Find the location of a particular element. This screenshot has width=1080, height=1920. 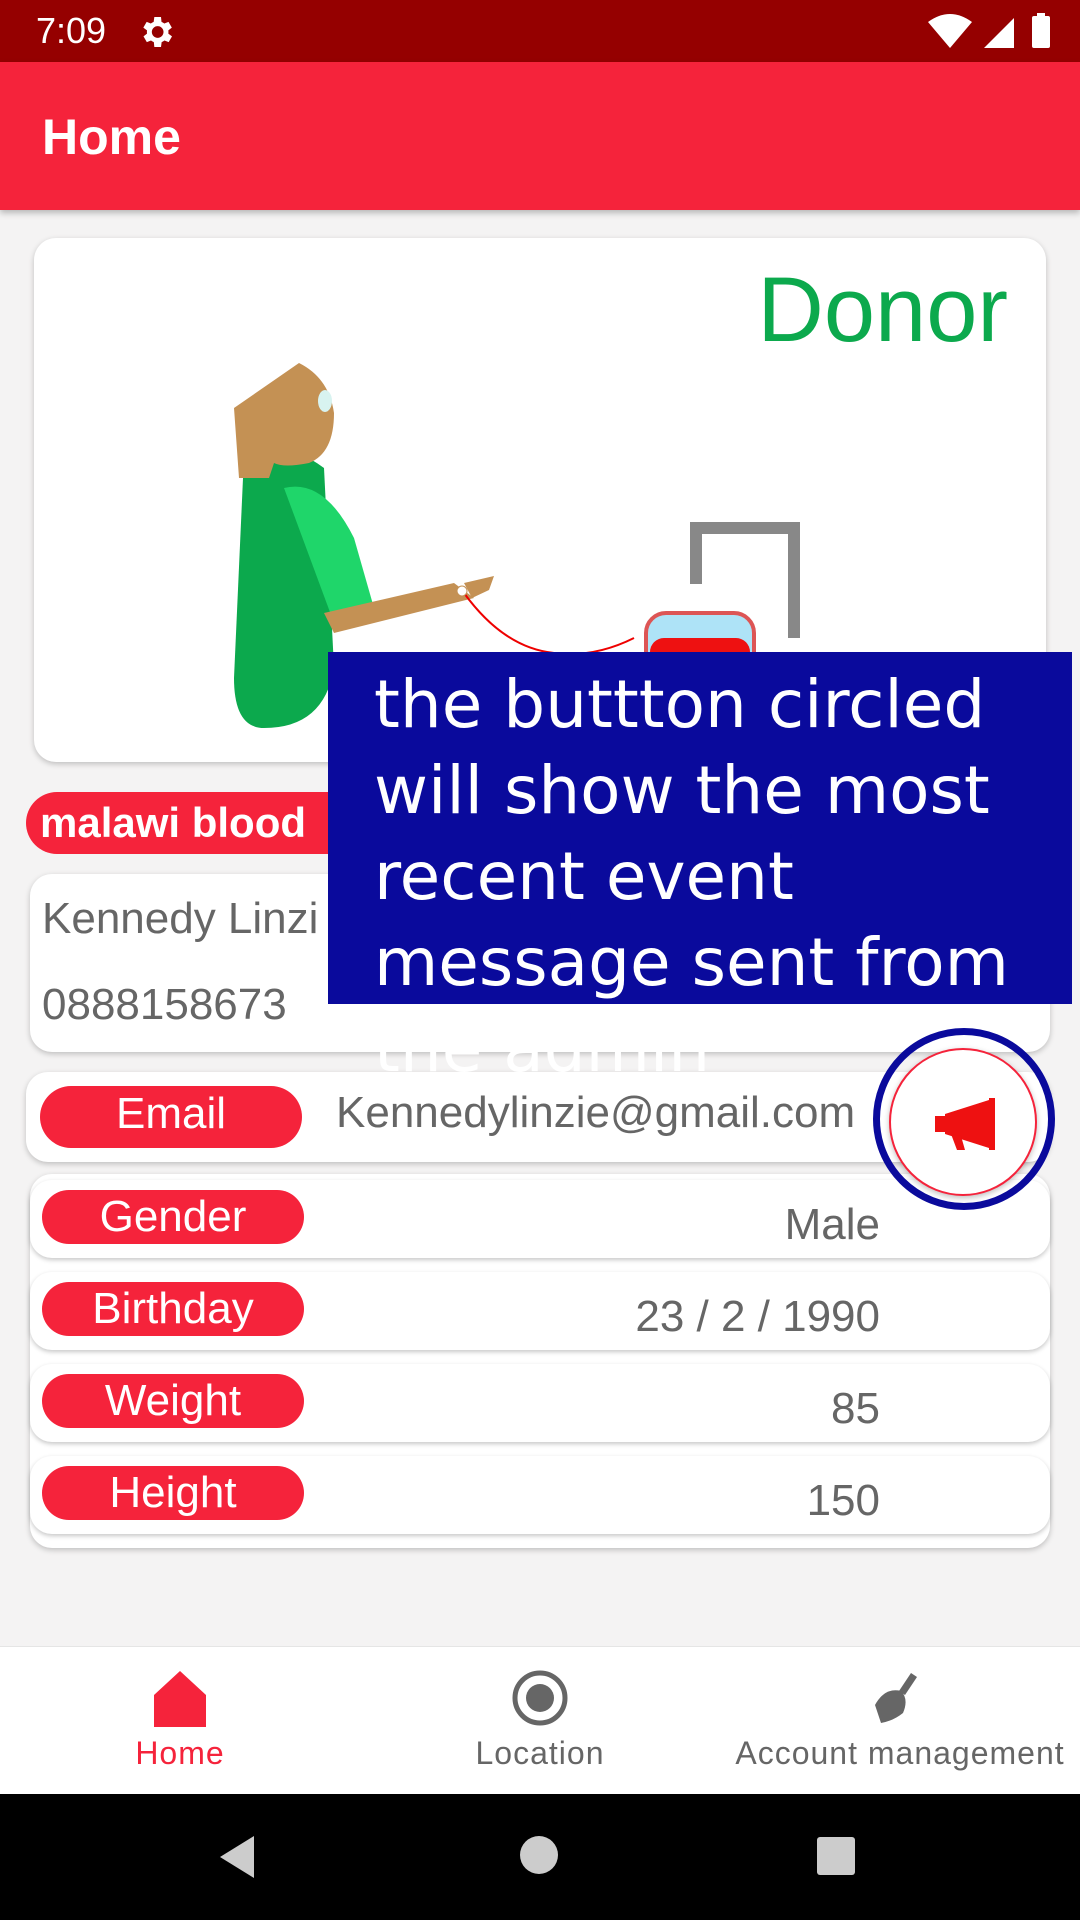

settings-gear-icon is located at coordinates (157, 32).